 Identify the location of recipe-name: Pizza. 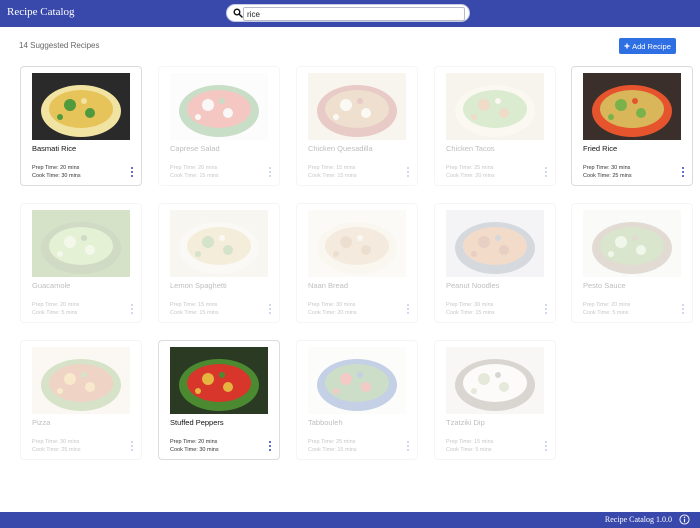
(41, 422).